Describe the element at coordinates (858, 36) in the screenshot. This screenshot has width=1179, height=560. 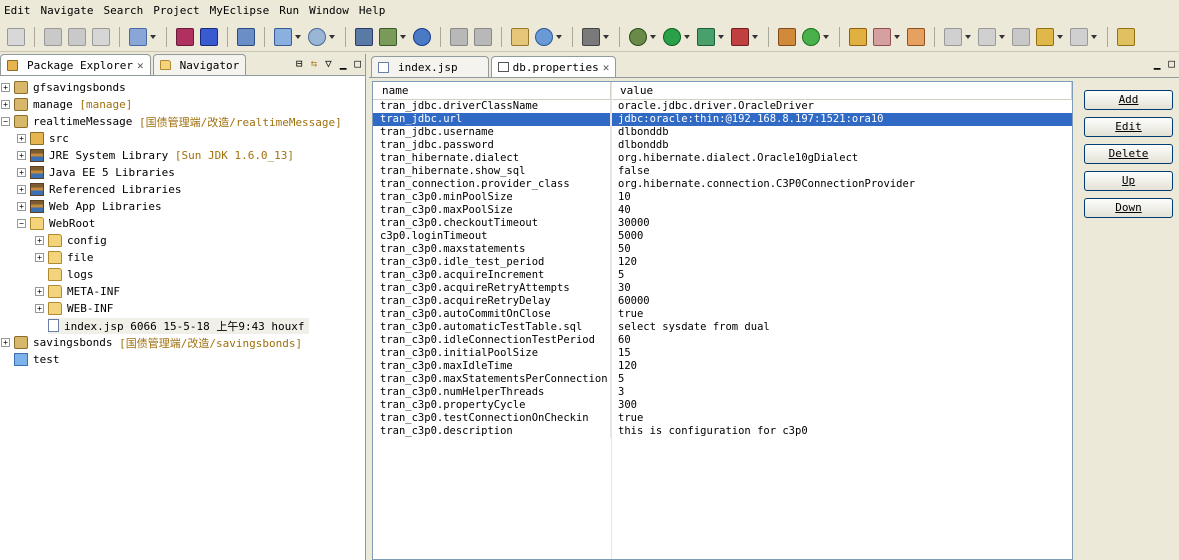
I see `open-type-icon` at that location.